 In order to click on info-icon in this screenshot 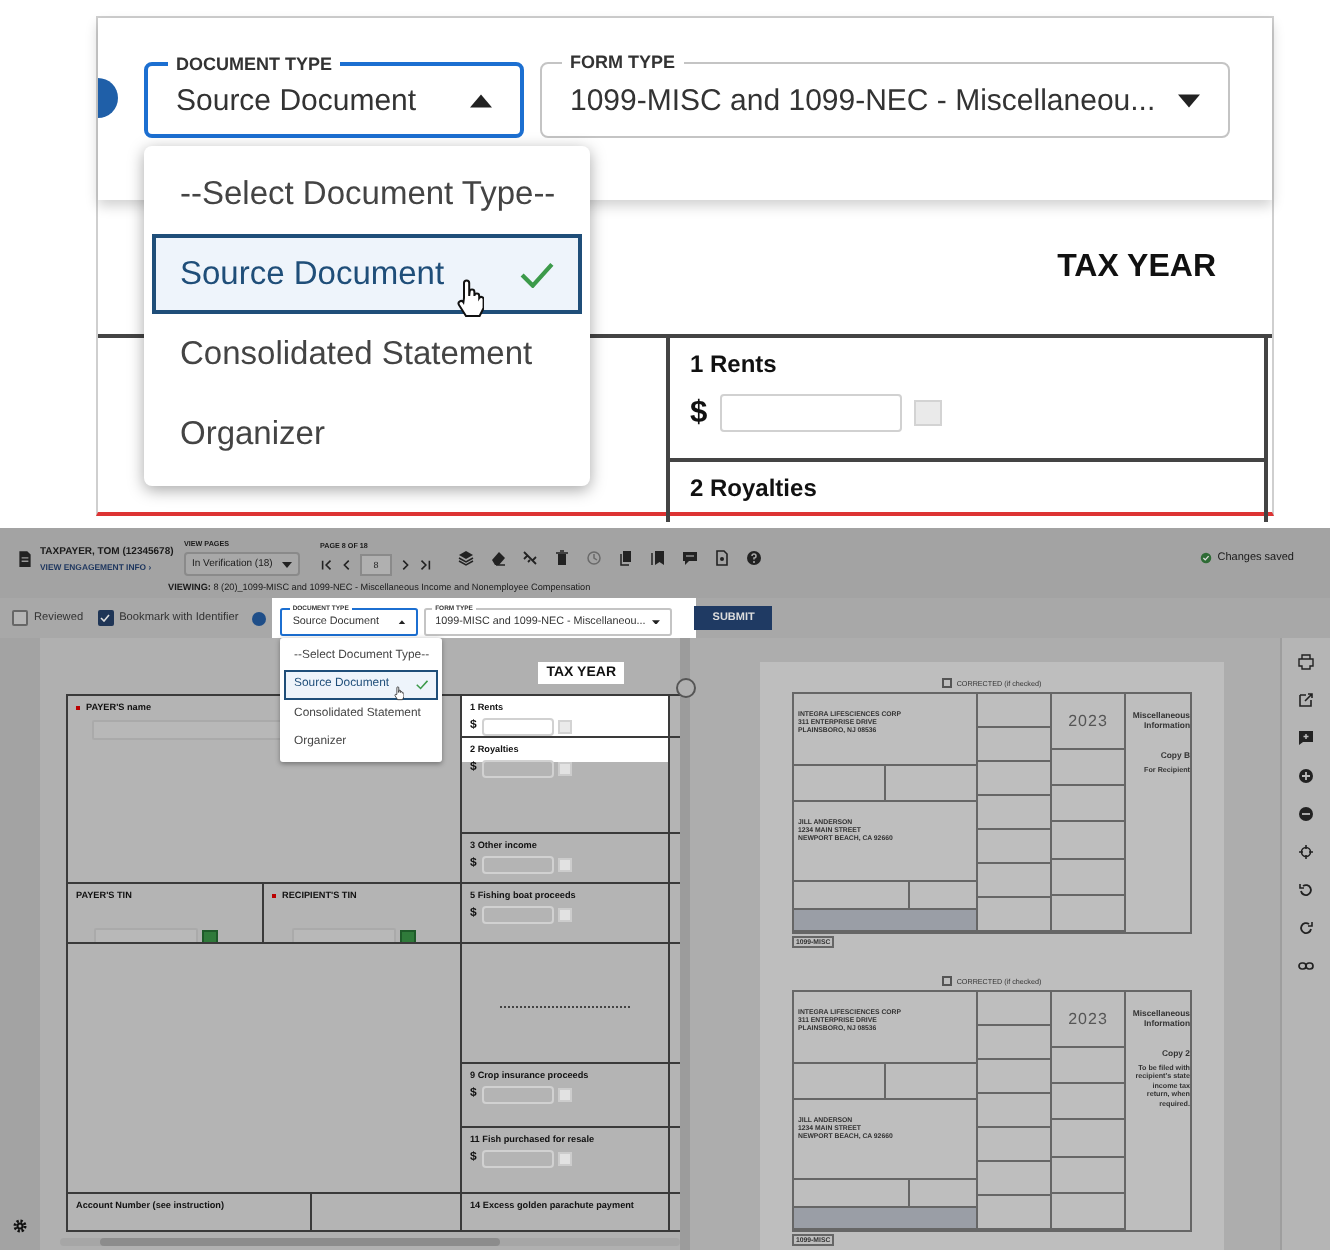, I will do `click(259, 618)`.